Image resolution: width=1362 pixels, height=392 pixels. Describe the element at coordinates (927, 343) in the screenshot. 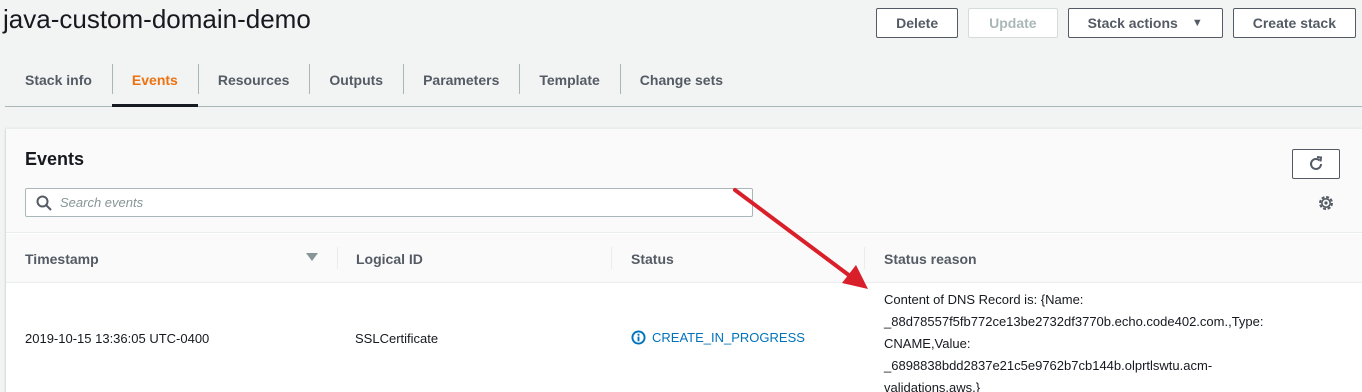

I see `status-reason-line: CNAME,Value:` at that location.